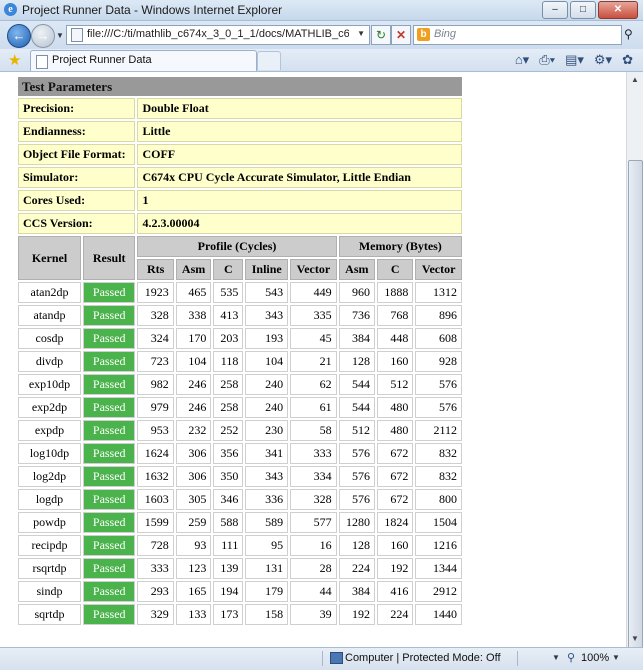 The width and height of the screenshot is (643, 670). What do you see at coordinates (400, 246) in the screenshot?
I see `header-memory-group: Memory (Bytes)` at bounding box center [400, 246].